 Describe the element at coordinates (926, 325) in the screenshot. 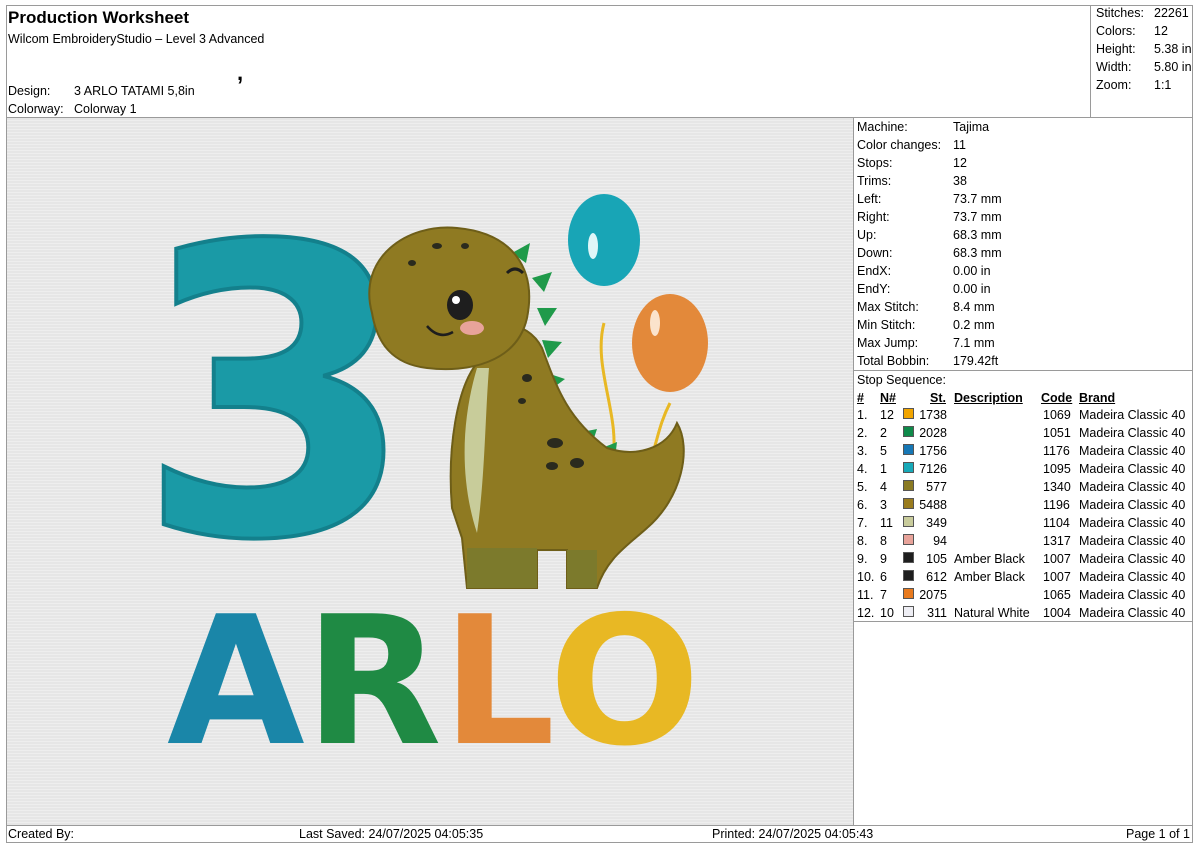

I see `machine-row: Min Stitch: 0.2 mm` at that location.